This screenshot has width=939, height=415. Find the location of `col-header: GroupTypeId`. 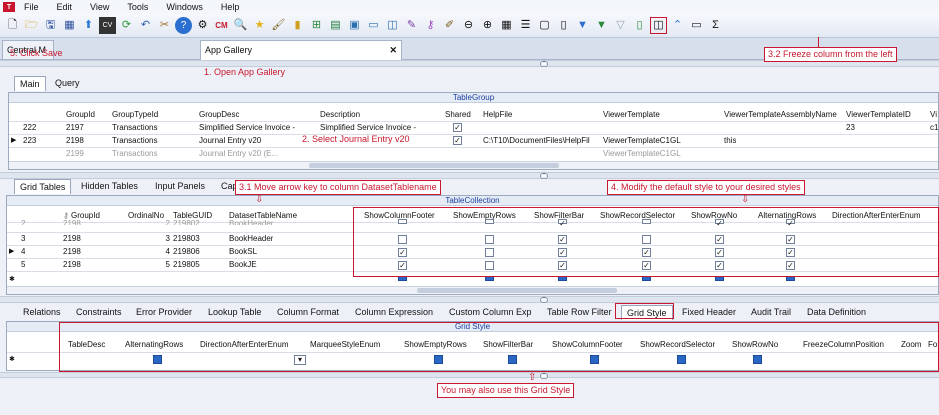

col-header: GroupTypeId is located at coordinates (135, 114).